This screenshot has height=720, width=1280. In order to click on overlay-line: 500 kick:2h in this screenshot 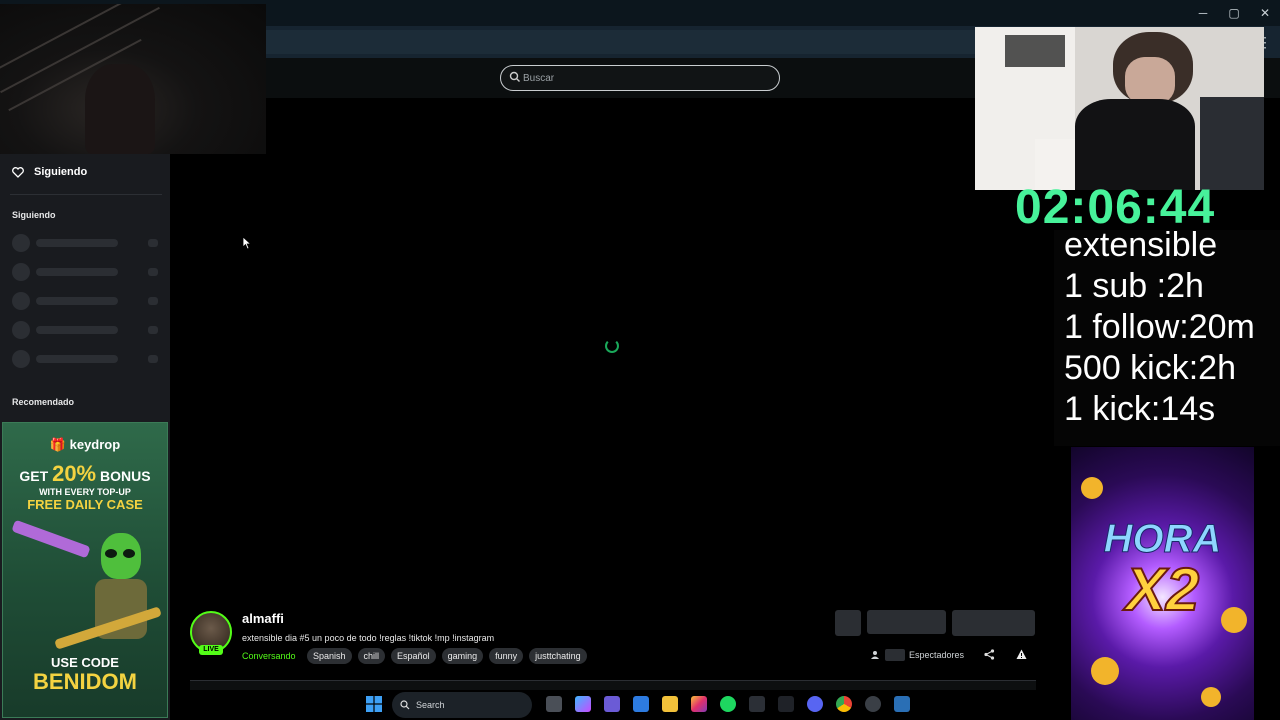, I will do `click(1150, 368)`.